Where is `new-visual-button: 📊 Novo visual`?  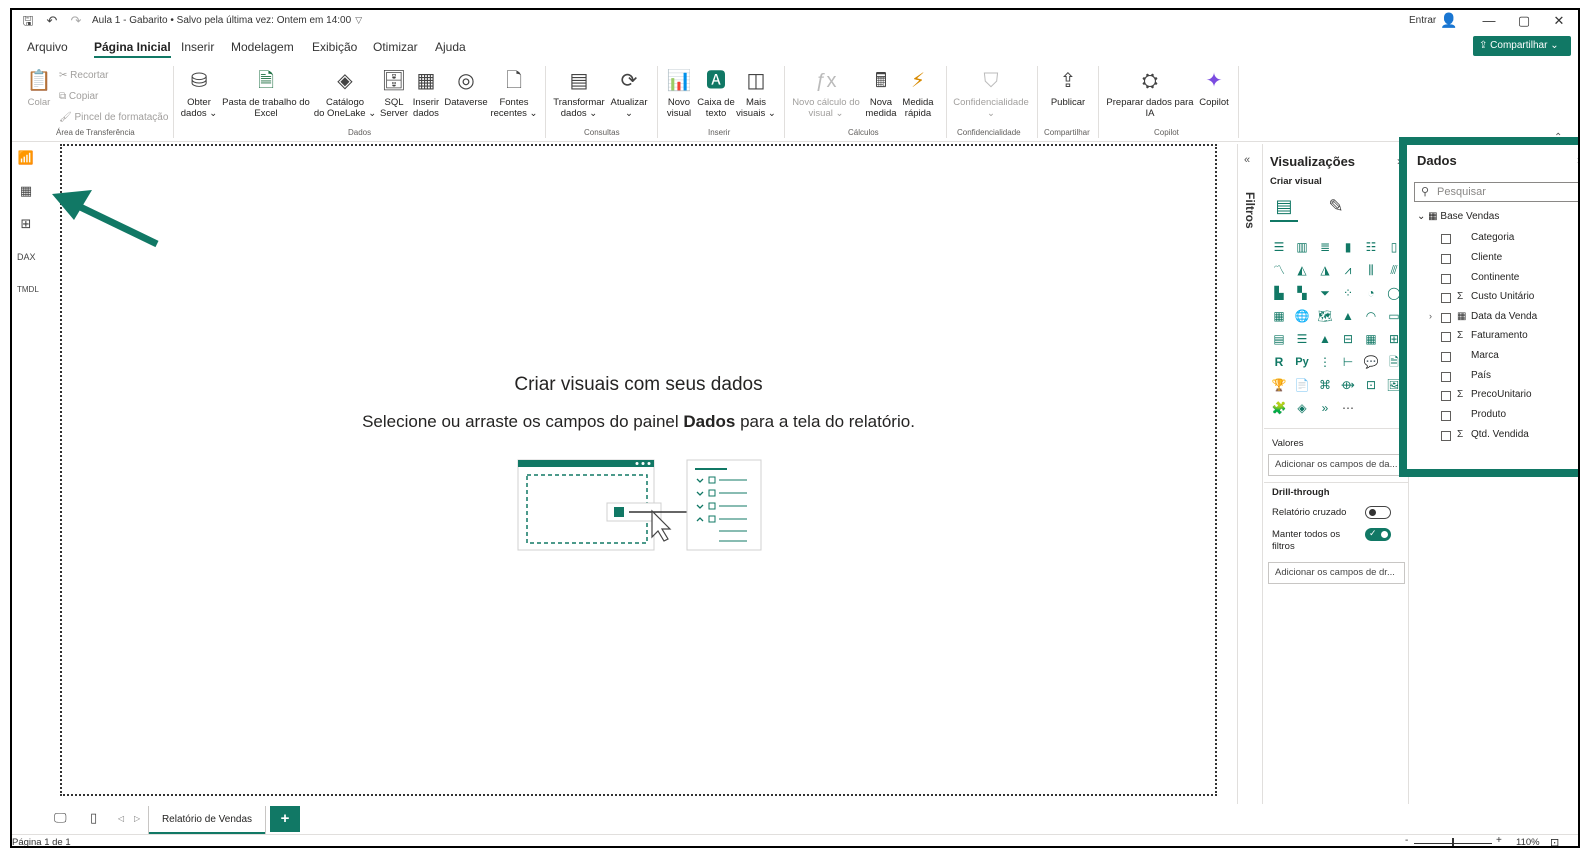
new-visual-button: 📊 Novo visual is located at coordinates (679, 93).